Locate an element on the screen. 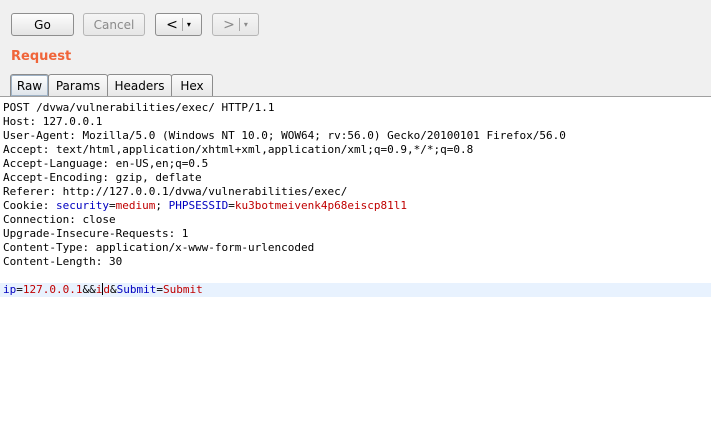 The height and width of the screenshot is (427, 711). body-param-ip: ip is located at coordinates (10, 289).